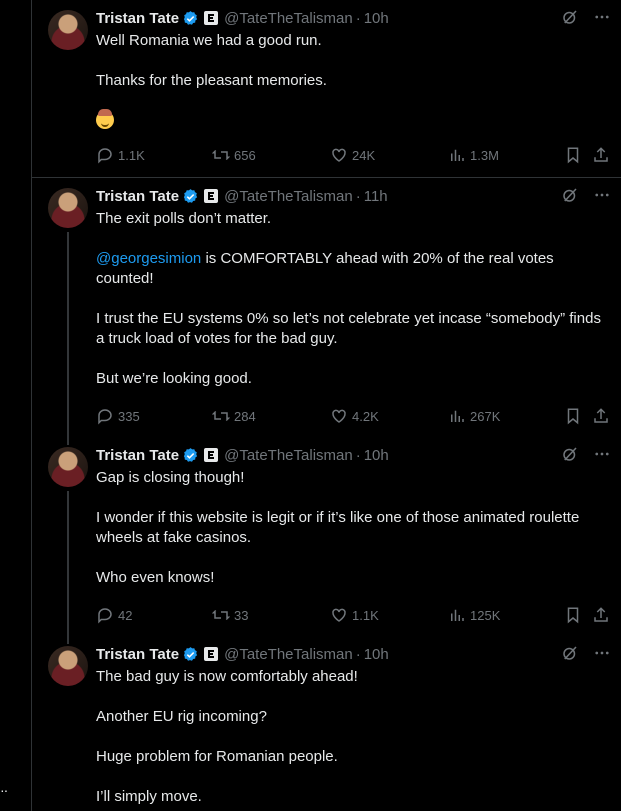 The width and height of the screenshot is (621, 811). What do you see at coordinates (485, 615) in the screenshot?
I see `views-count: 125K` at bounding box center [485, 615].